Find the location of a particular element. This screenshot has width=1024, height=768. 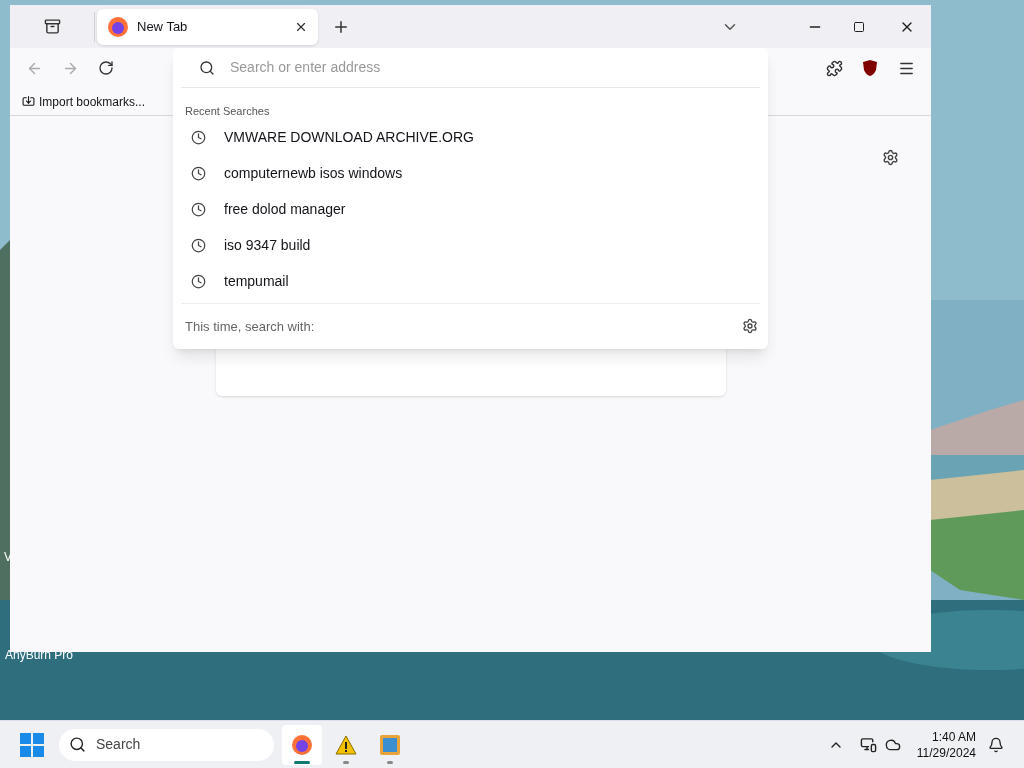

recent-search-item: iso 9347 build is located at coordinates (470, 245).